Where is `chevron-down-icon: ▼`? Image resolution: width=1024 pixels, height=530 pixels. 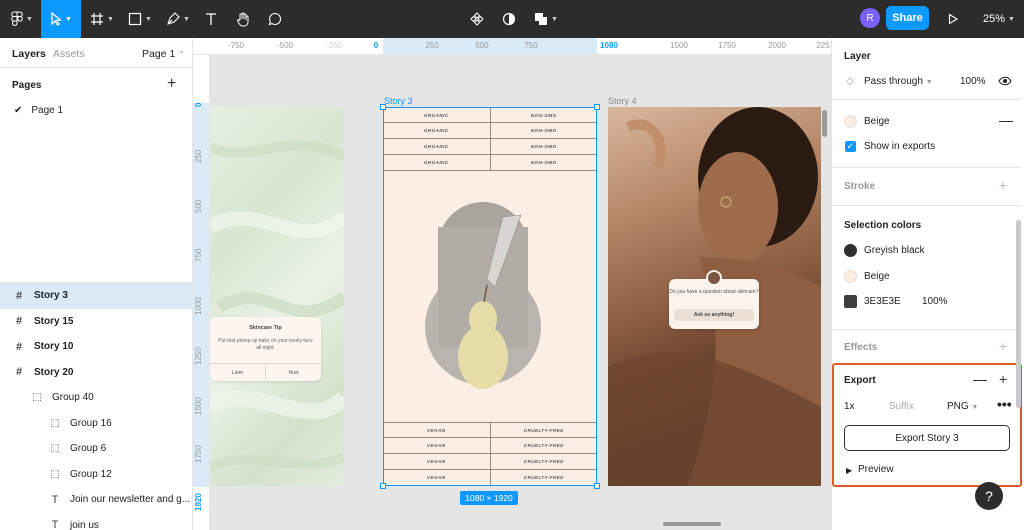
chevron-down-icon: ▼ is located at coordinates (1011, 19).